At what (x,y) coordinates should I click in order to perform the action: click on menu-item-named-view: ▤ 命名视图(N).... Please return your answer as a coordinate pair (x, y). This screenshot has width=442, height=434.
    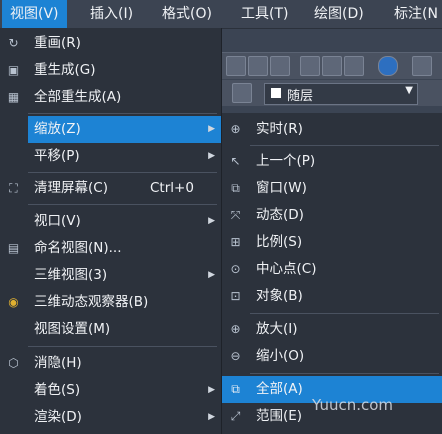
    Looking at the image, I should click on (110, 248).